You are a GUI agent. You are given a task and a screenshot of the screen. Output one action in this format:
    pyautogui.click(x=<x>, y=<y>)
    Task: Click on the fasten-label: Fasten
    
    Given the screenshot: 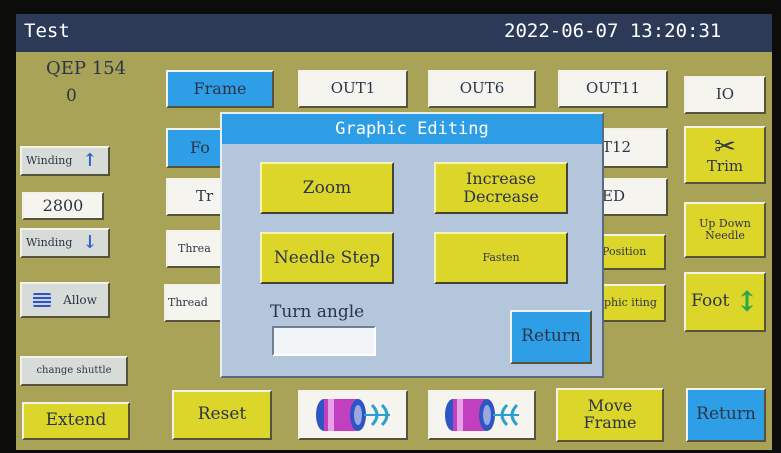 What is the action you would take?
    pyautogui.click(x=501, y=257)
    